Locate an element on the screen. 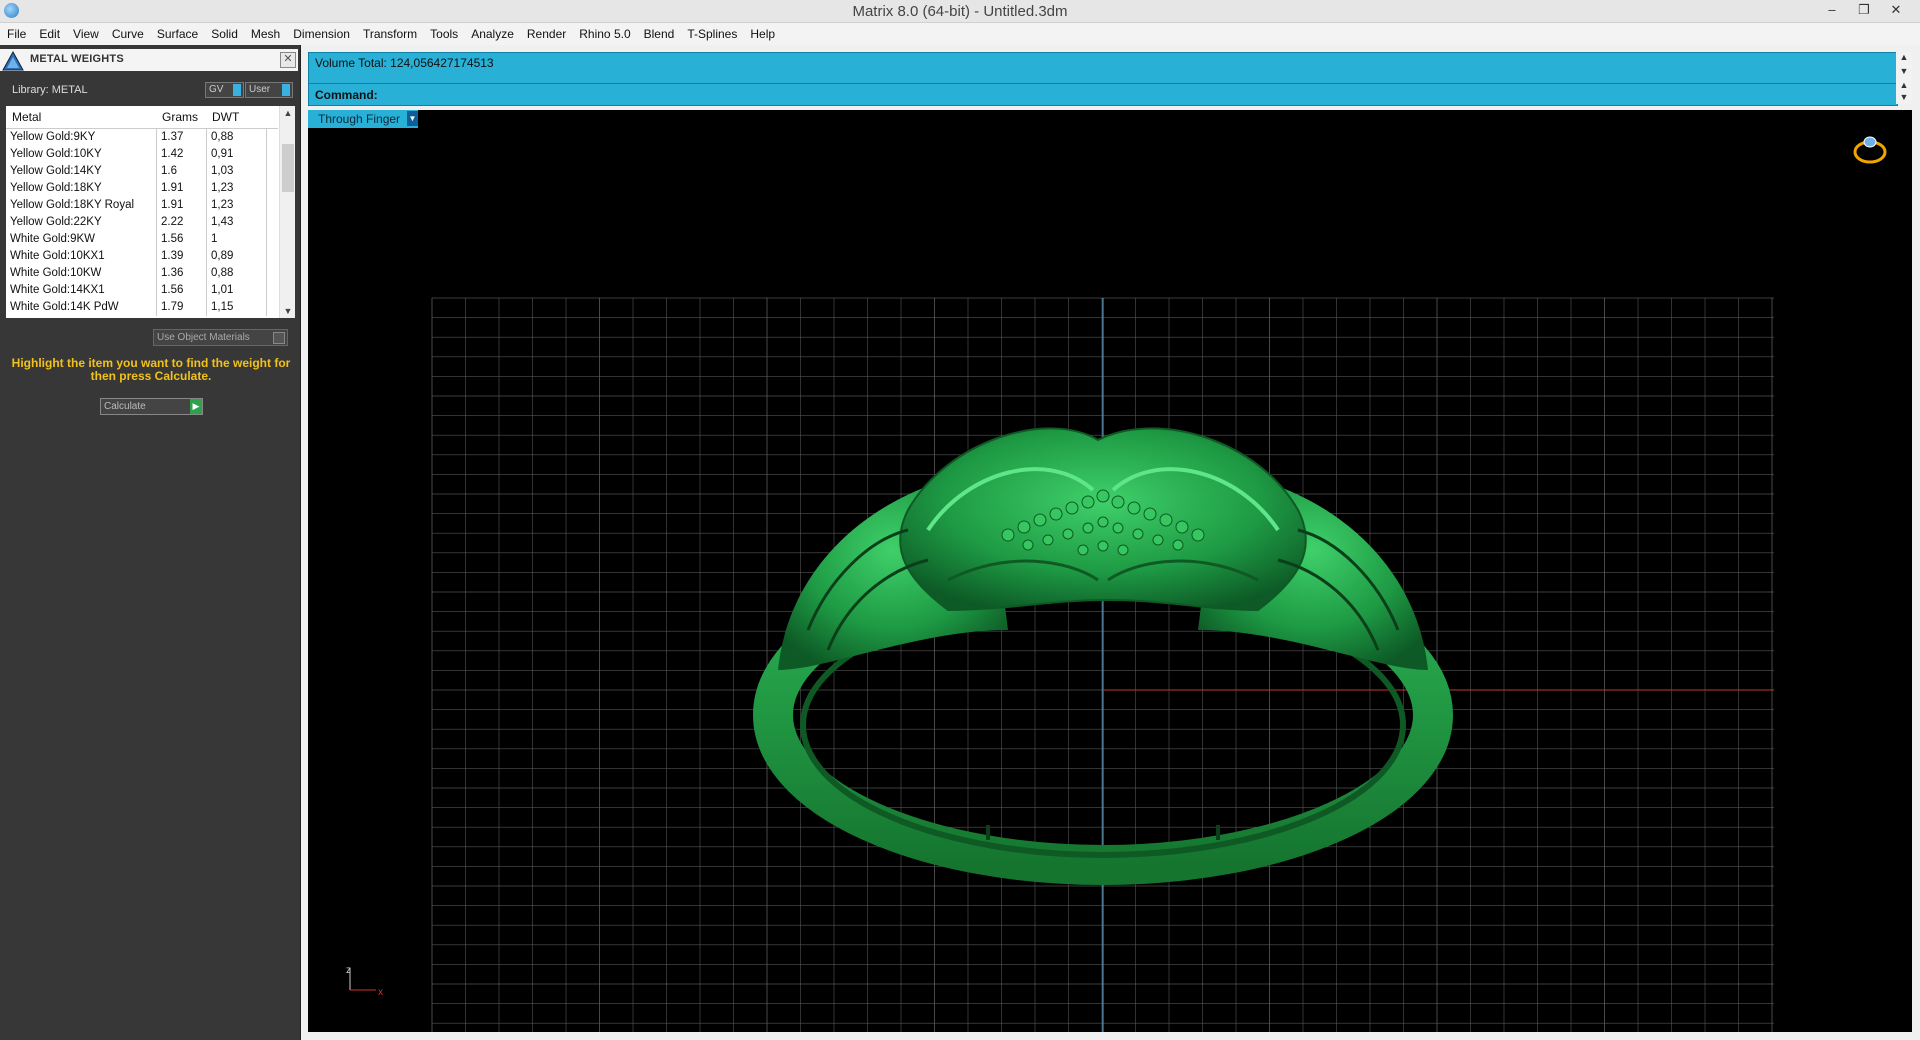 This screenshot has height=1040, width=1920. table-row: Yellow Gold:22KY 2.22 1,43 is located at coordinates (142, 222).